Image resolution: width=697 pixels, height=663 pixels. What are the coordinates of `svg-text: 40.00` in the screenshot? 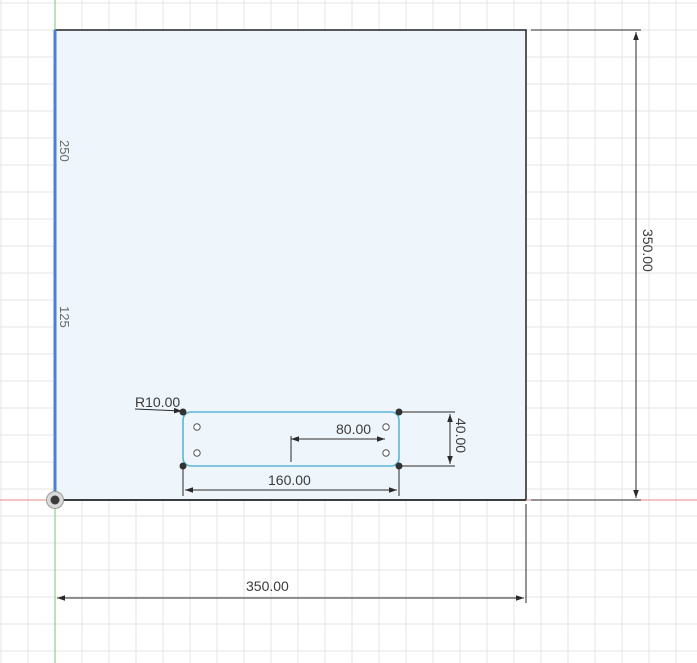 It's located at (461, 435).